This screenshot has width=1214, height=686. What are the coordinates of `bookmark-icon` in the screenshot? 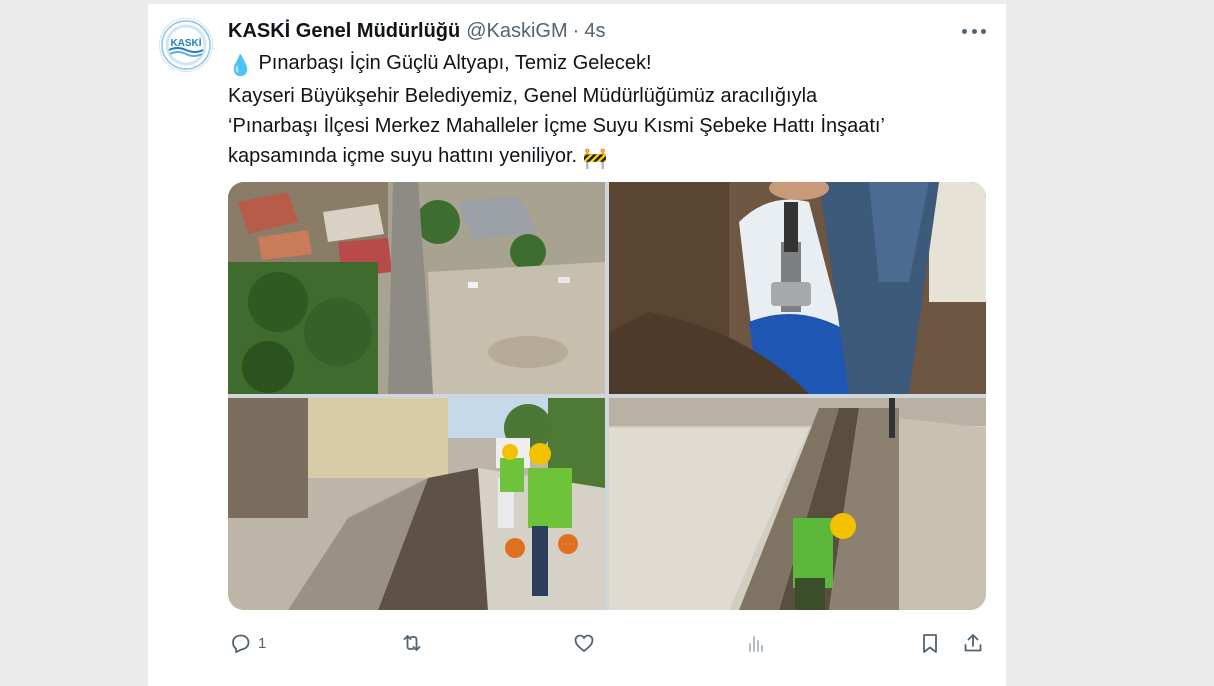 It's located at (930, 643).